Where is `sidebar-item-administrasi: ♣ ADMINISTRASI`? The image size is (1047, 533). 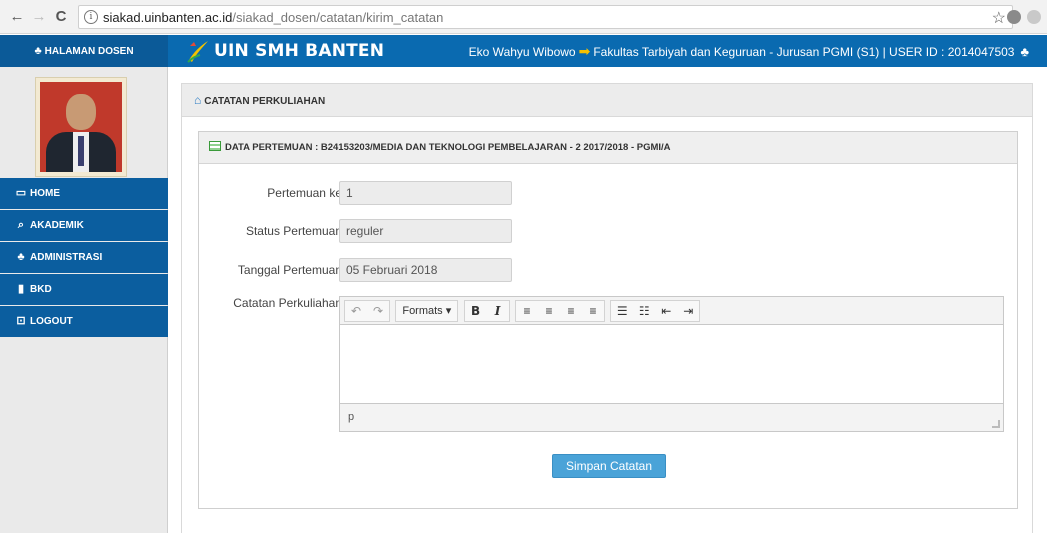
sidebar-item-administrasi: ♣ ADMINISTRASI is located at coordinates (84, 257).